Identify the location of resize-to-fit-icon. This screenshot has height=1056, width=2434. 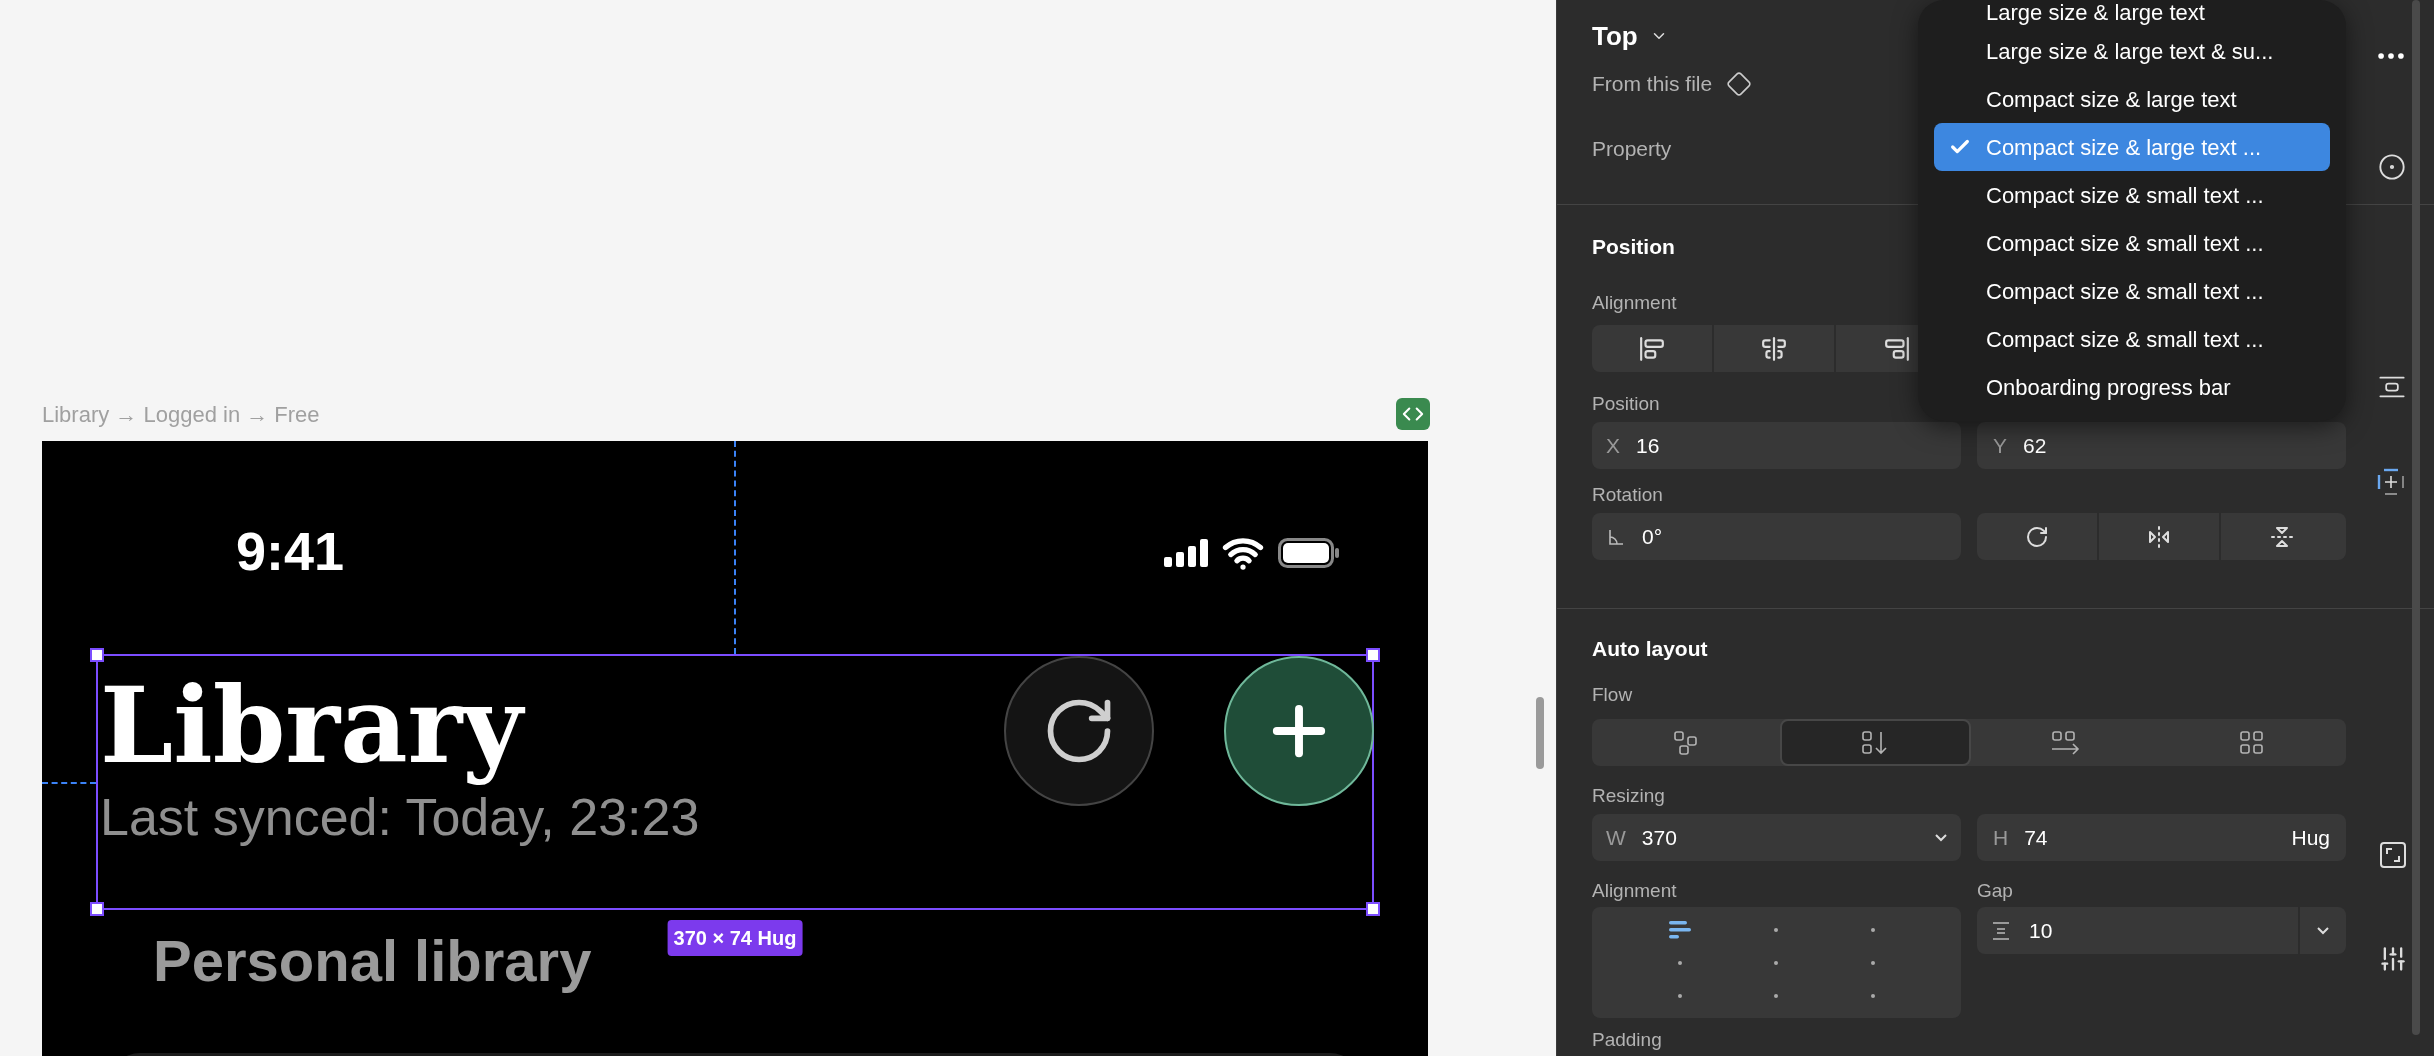
(2393, 855).